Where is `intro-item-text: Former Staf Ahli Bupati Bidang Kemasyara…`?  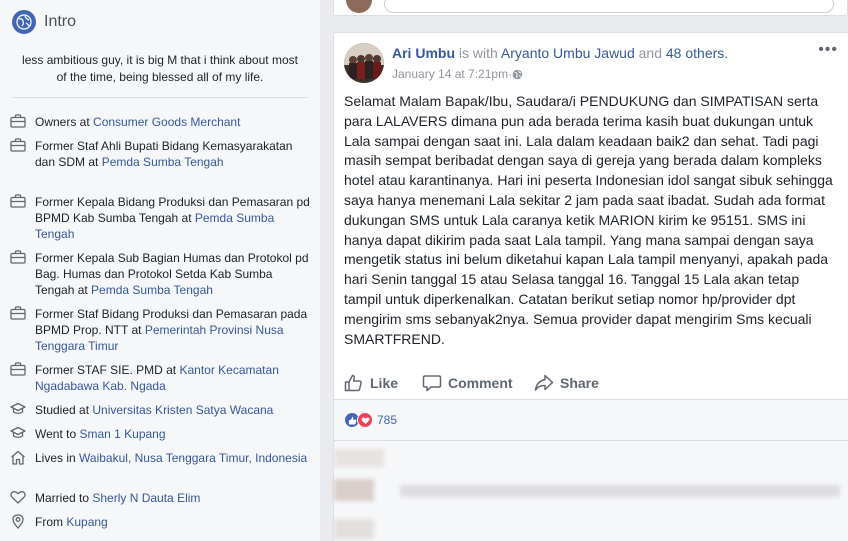
intro-item-text: Former Staf Ahli Bupati Bidang Kemasyara… is located at coordinates (172, 154).